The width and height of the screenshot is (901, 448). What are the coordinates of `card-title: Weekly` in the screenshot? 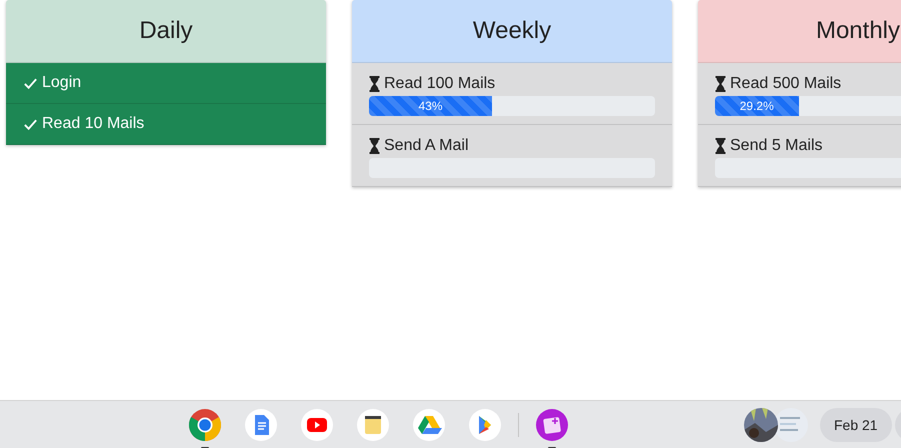 It's located at (512, 31).